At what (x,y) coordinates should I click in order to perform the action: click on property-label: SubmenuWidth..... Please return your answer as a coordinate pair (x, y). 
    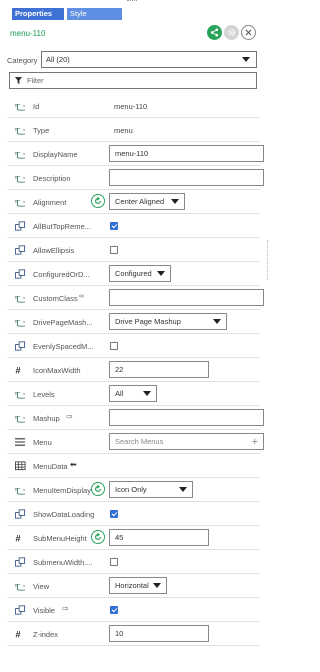
    Looking at the image, I should click on (63, 562).